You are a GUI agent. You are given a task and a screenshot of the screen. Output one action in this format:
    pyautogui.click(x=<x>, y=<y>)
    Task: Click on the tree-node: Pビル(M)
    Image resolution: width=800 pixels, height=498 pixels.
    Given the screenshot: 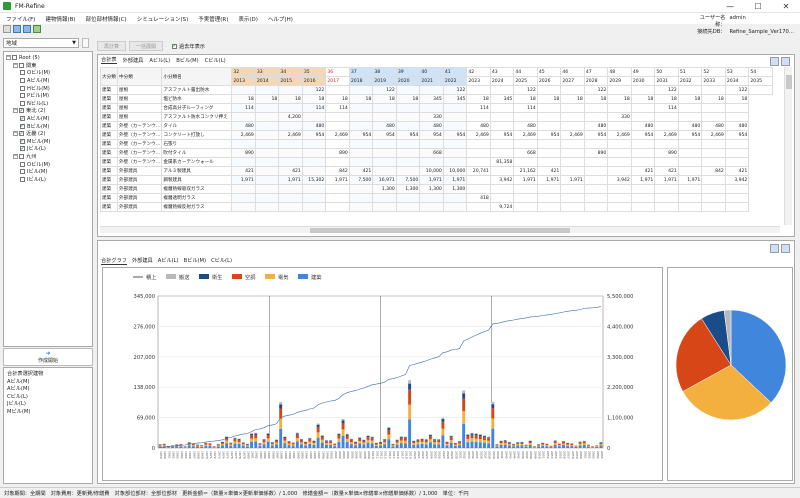 What is the action you would take?
    pyautogui.click(x=48, y=96)
    